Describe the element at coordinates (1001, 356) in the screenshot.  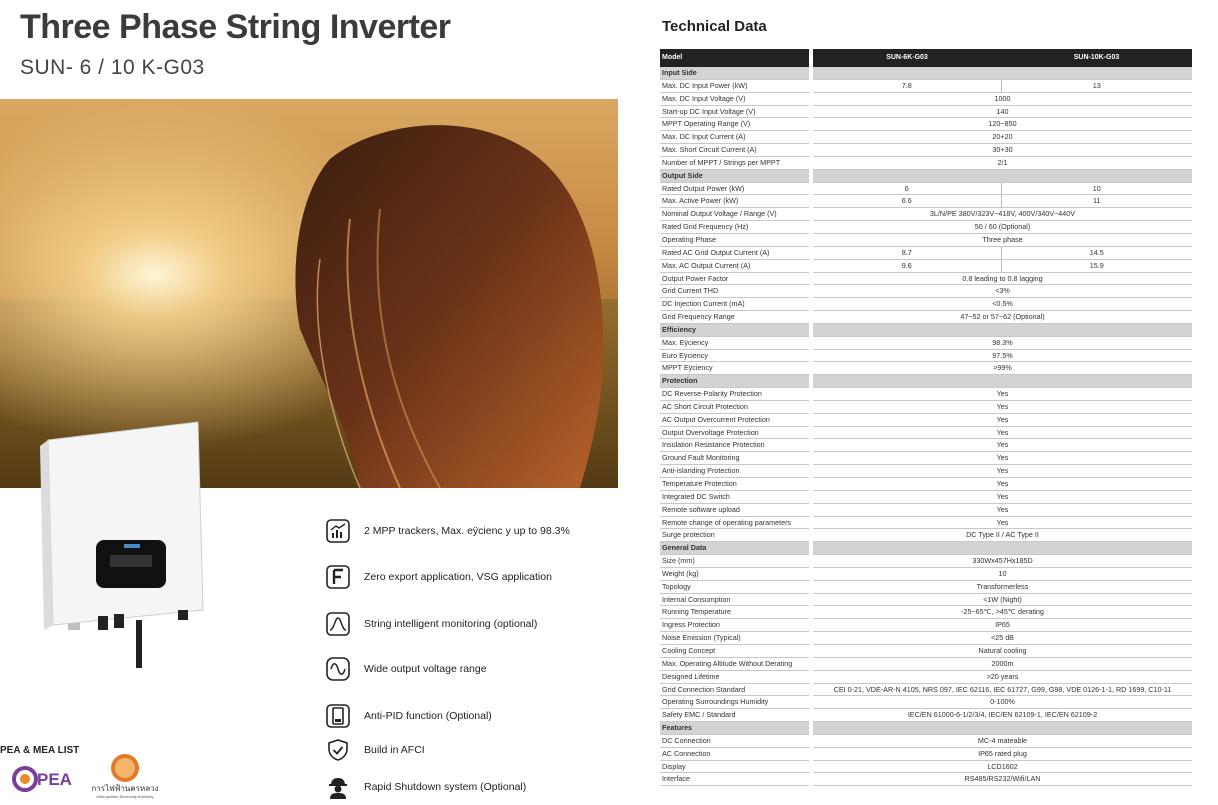
I see `spec-value: 97.5%` at that location.